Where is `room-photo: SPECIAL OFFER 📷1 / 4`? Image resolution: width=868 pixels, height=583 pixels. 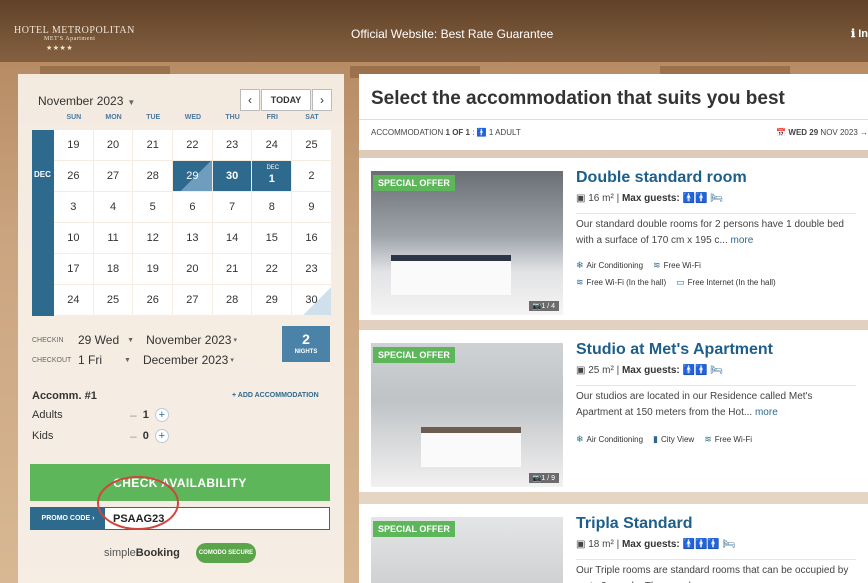 room-photo: SPECIAL OFFER 📷1 / 4 is located at coordinates (467, 243).